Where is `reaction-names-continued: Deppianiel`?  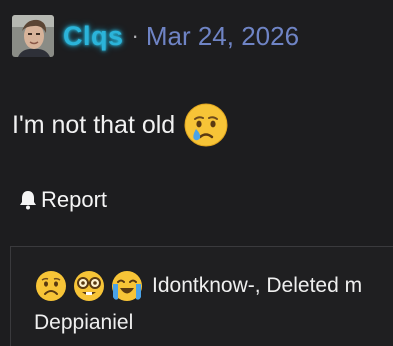
reaction-names-continued: Deppianiel is located at coordinates (84, 322).